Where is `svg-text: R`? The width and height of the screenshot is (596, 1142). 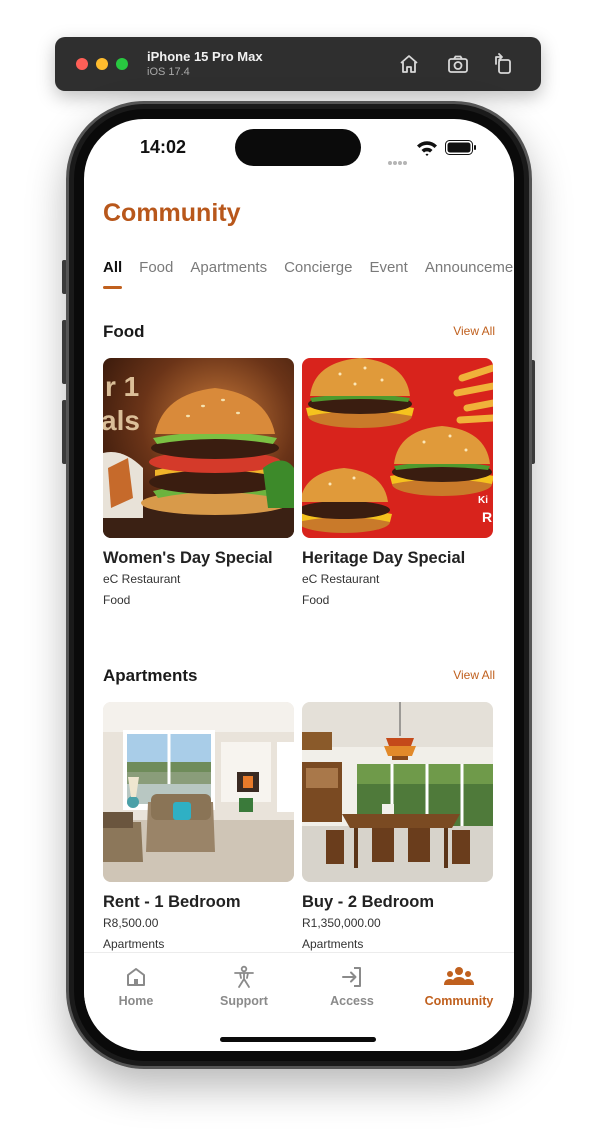 svg-text: R is located at coordinates (487, 517).